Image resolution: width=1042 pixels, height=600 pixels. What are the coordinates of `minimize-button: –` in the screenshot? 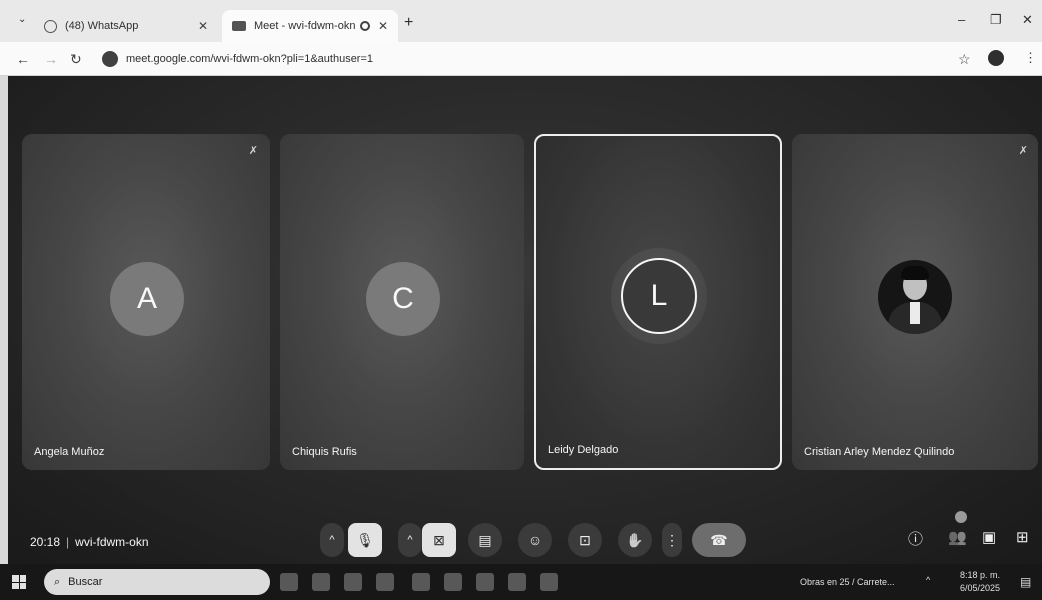 It's located at (961, 19).